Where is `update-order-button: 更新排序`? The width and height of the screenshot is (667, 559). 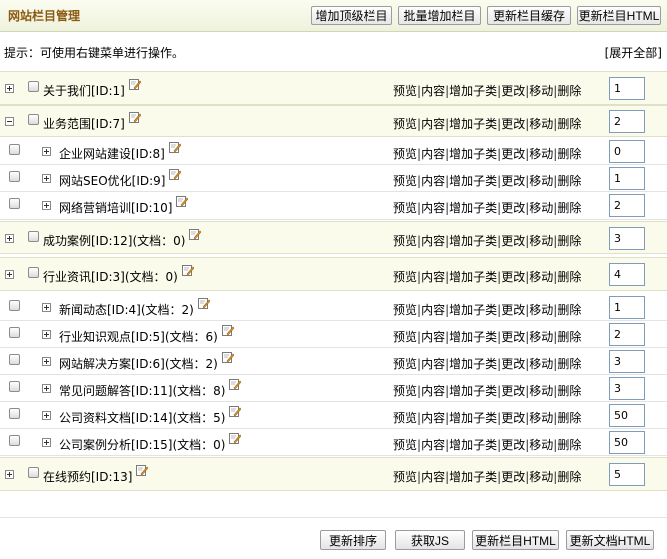
update-order-button: 更新排序 is located at coordinates (353, 540).